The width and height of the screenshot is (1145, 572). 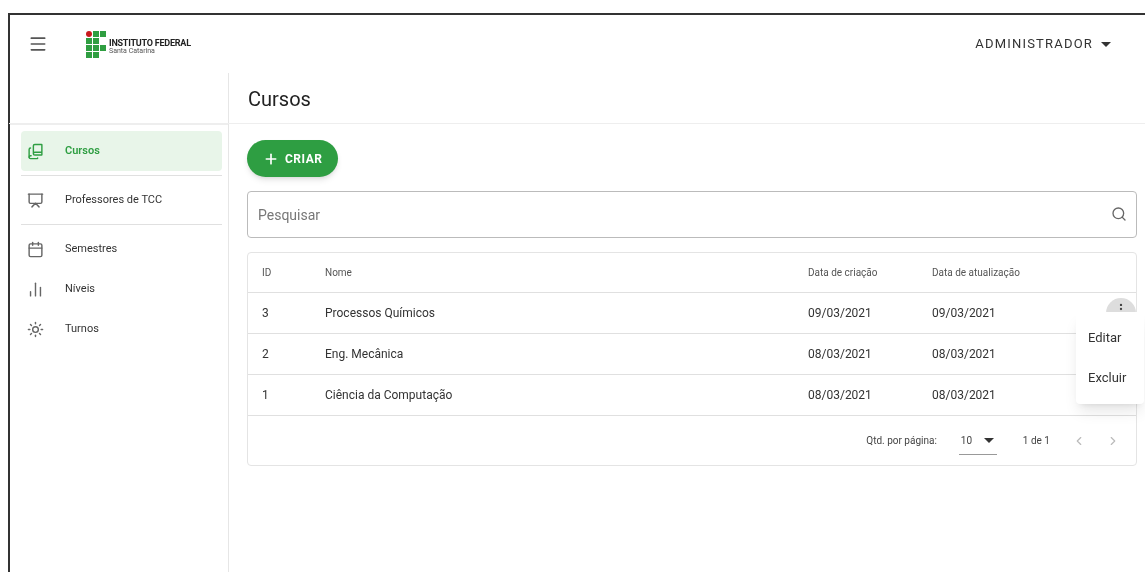 What do you see at coordinates (1119, 214) in the screenshot?
I see `search-icon` at bounding box center [1119, 214].